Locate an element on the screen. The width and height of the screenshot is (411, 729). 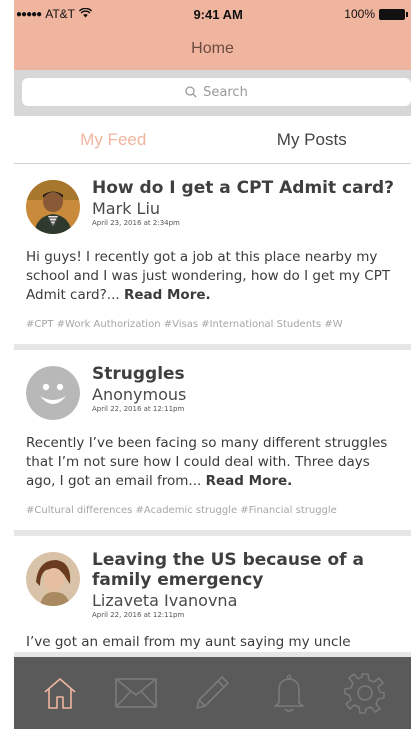
post-author: Lizaveta Ivanovna is located at coordinates (251, 601).